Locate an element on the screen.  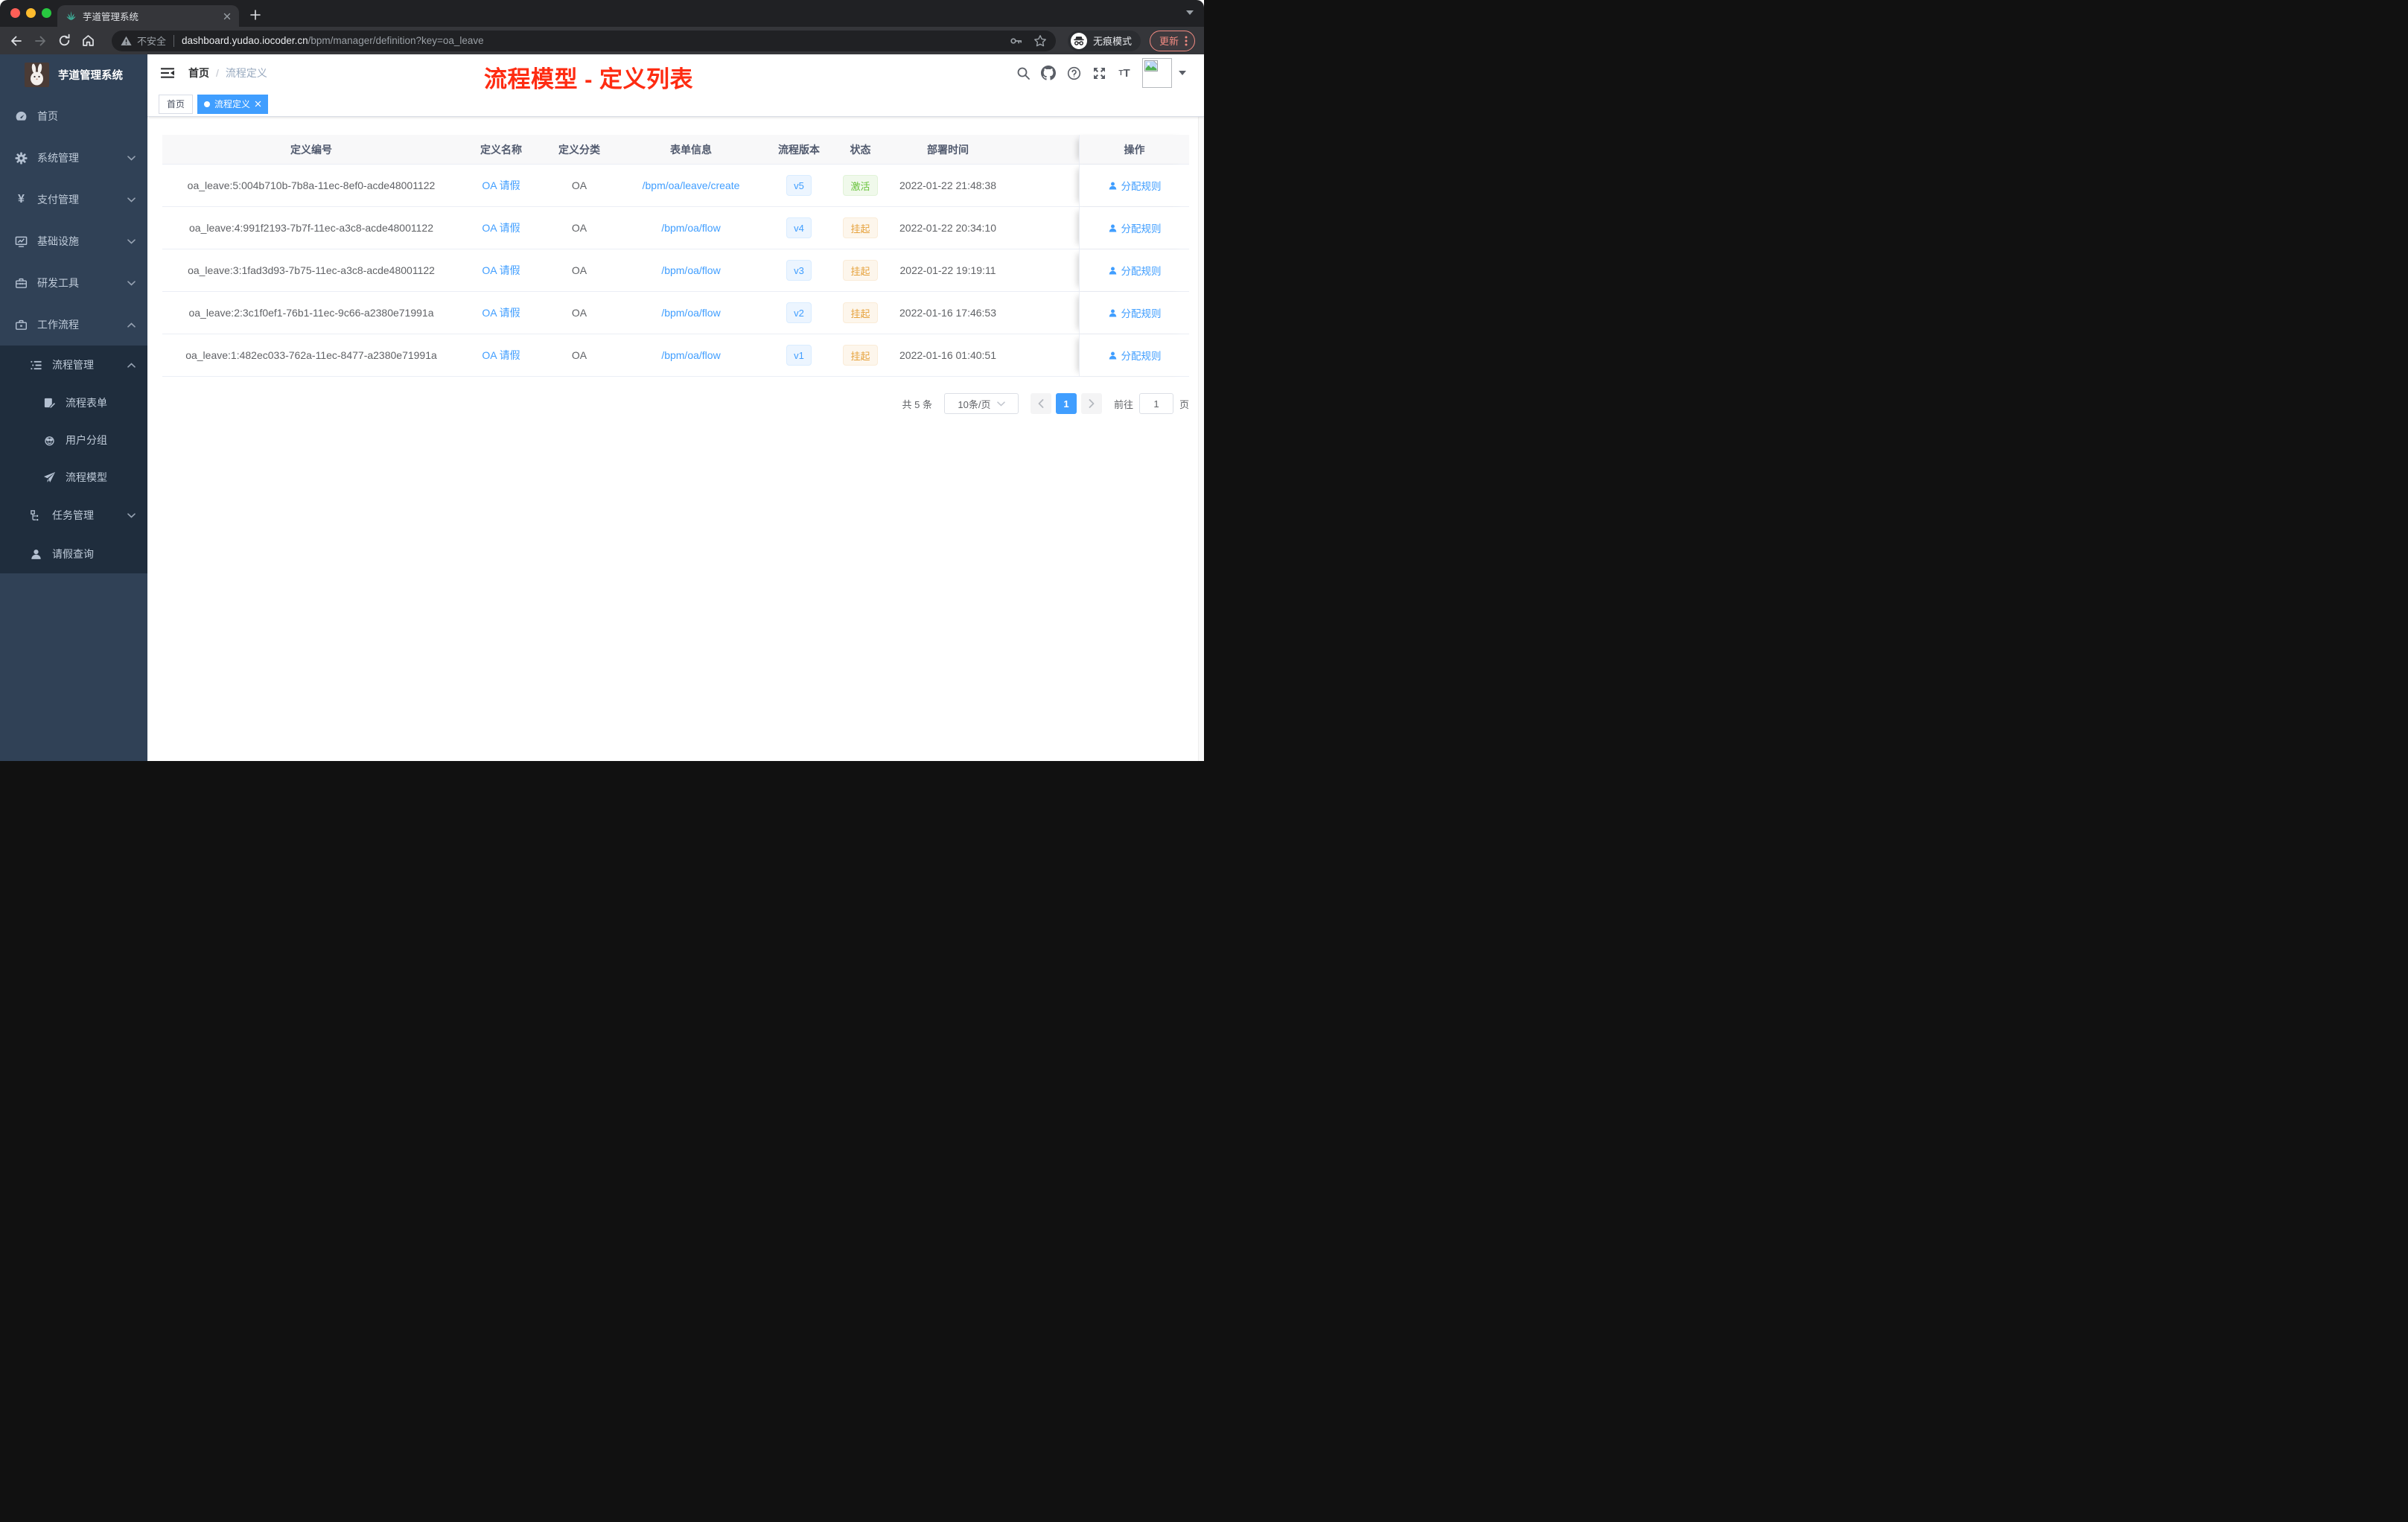
maximize-window-button is located at coordinates (46, 13).